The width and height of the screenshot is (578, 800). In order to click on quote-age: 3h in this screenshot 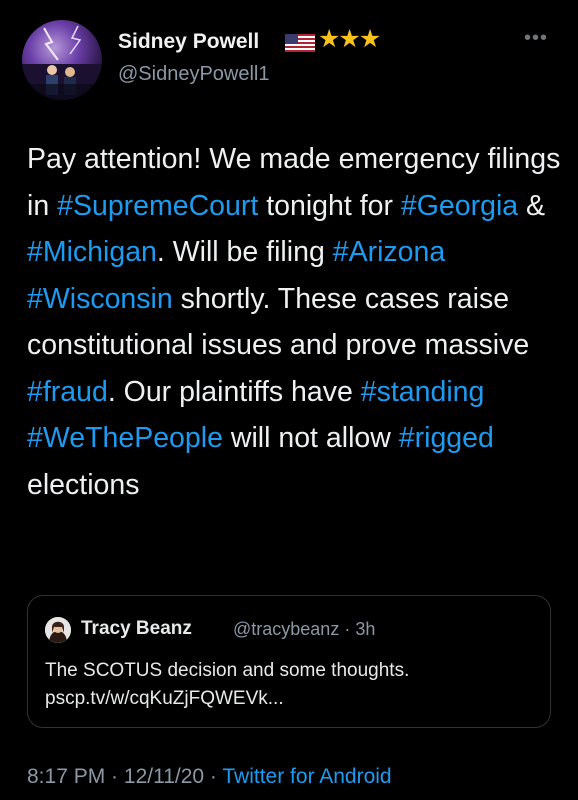, I will do `click(365, 629)`.